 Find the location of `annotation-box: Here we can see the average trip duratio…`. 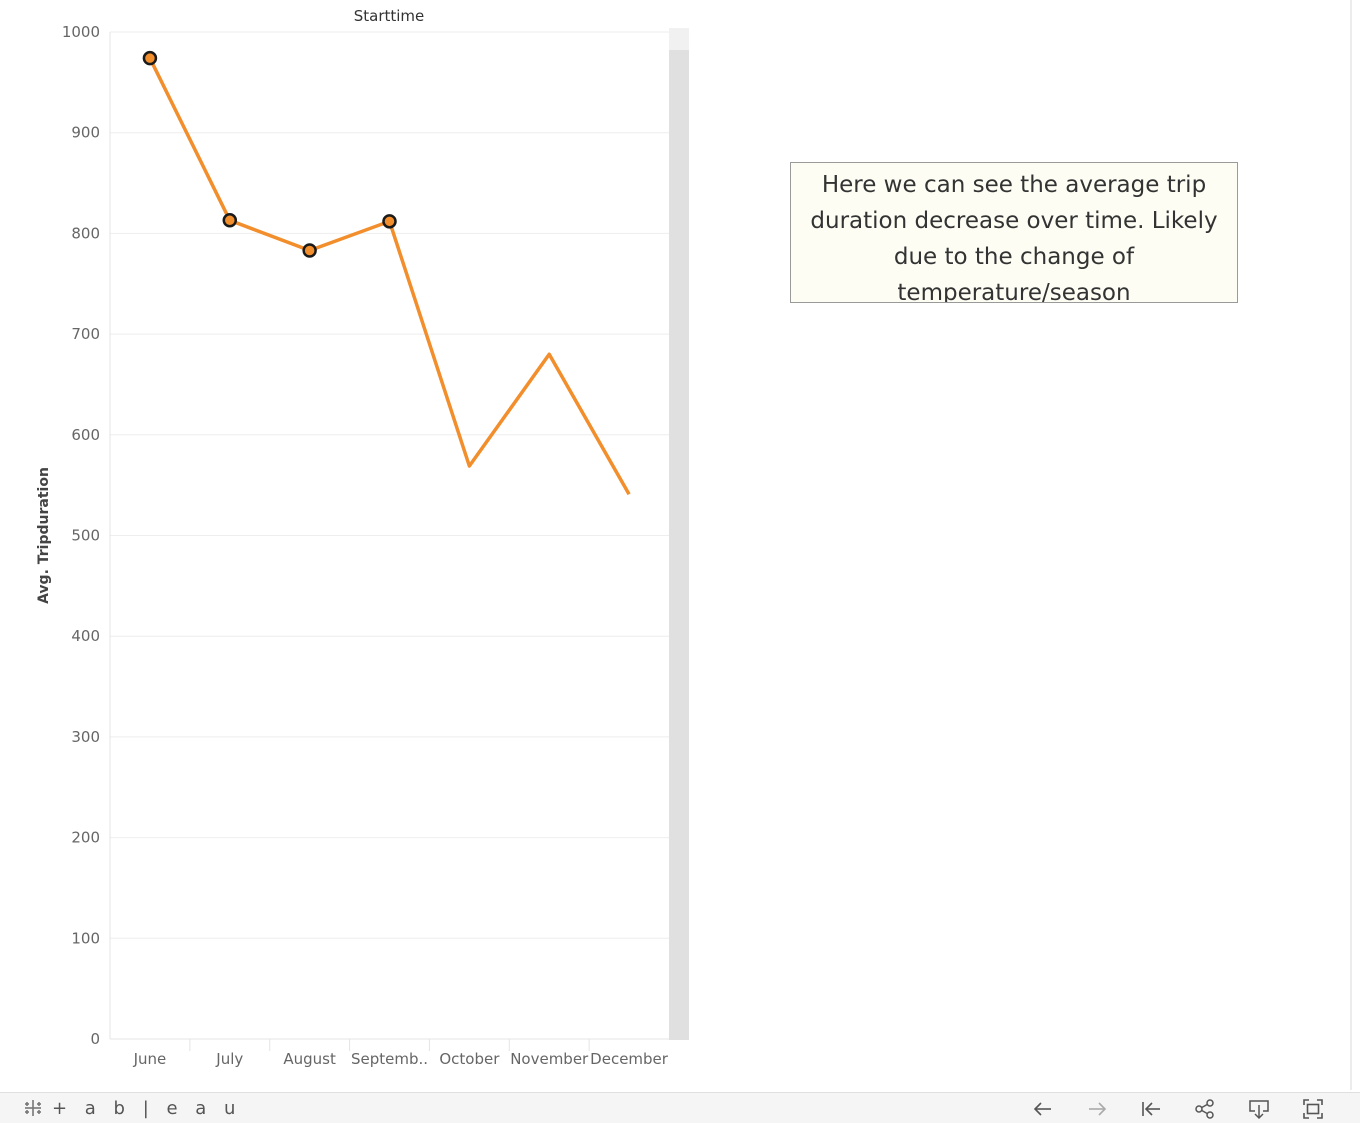

annotation-box: Here we can see the average trip duratio… is located at coordinates (1014, 232).